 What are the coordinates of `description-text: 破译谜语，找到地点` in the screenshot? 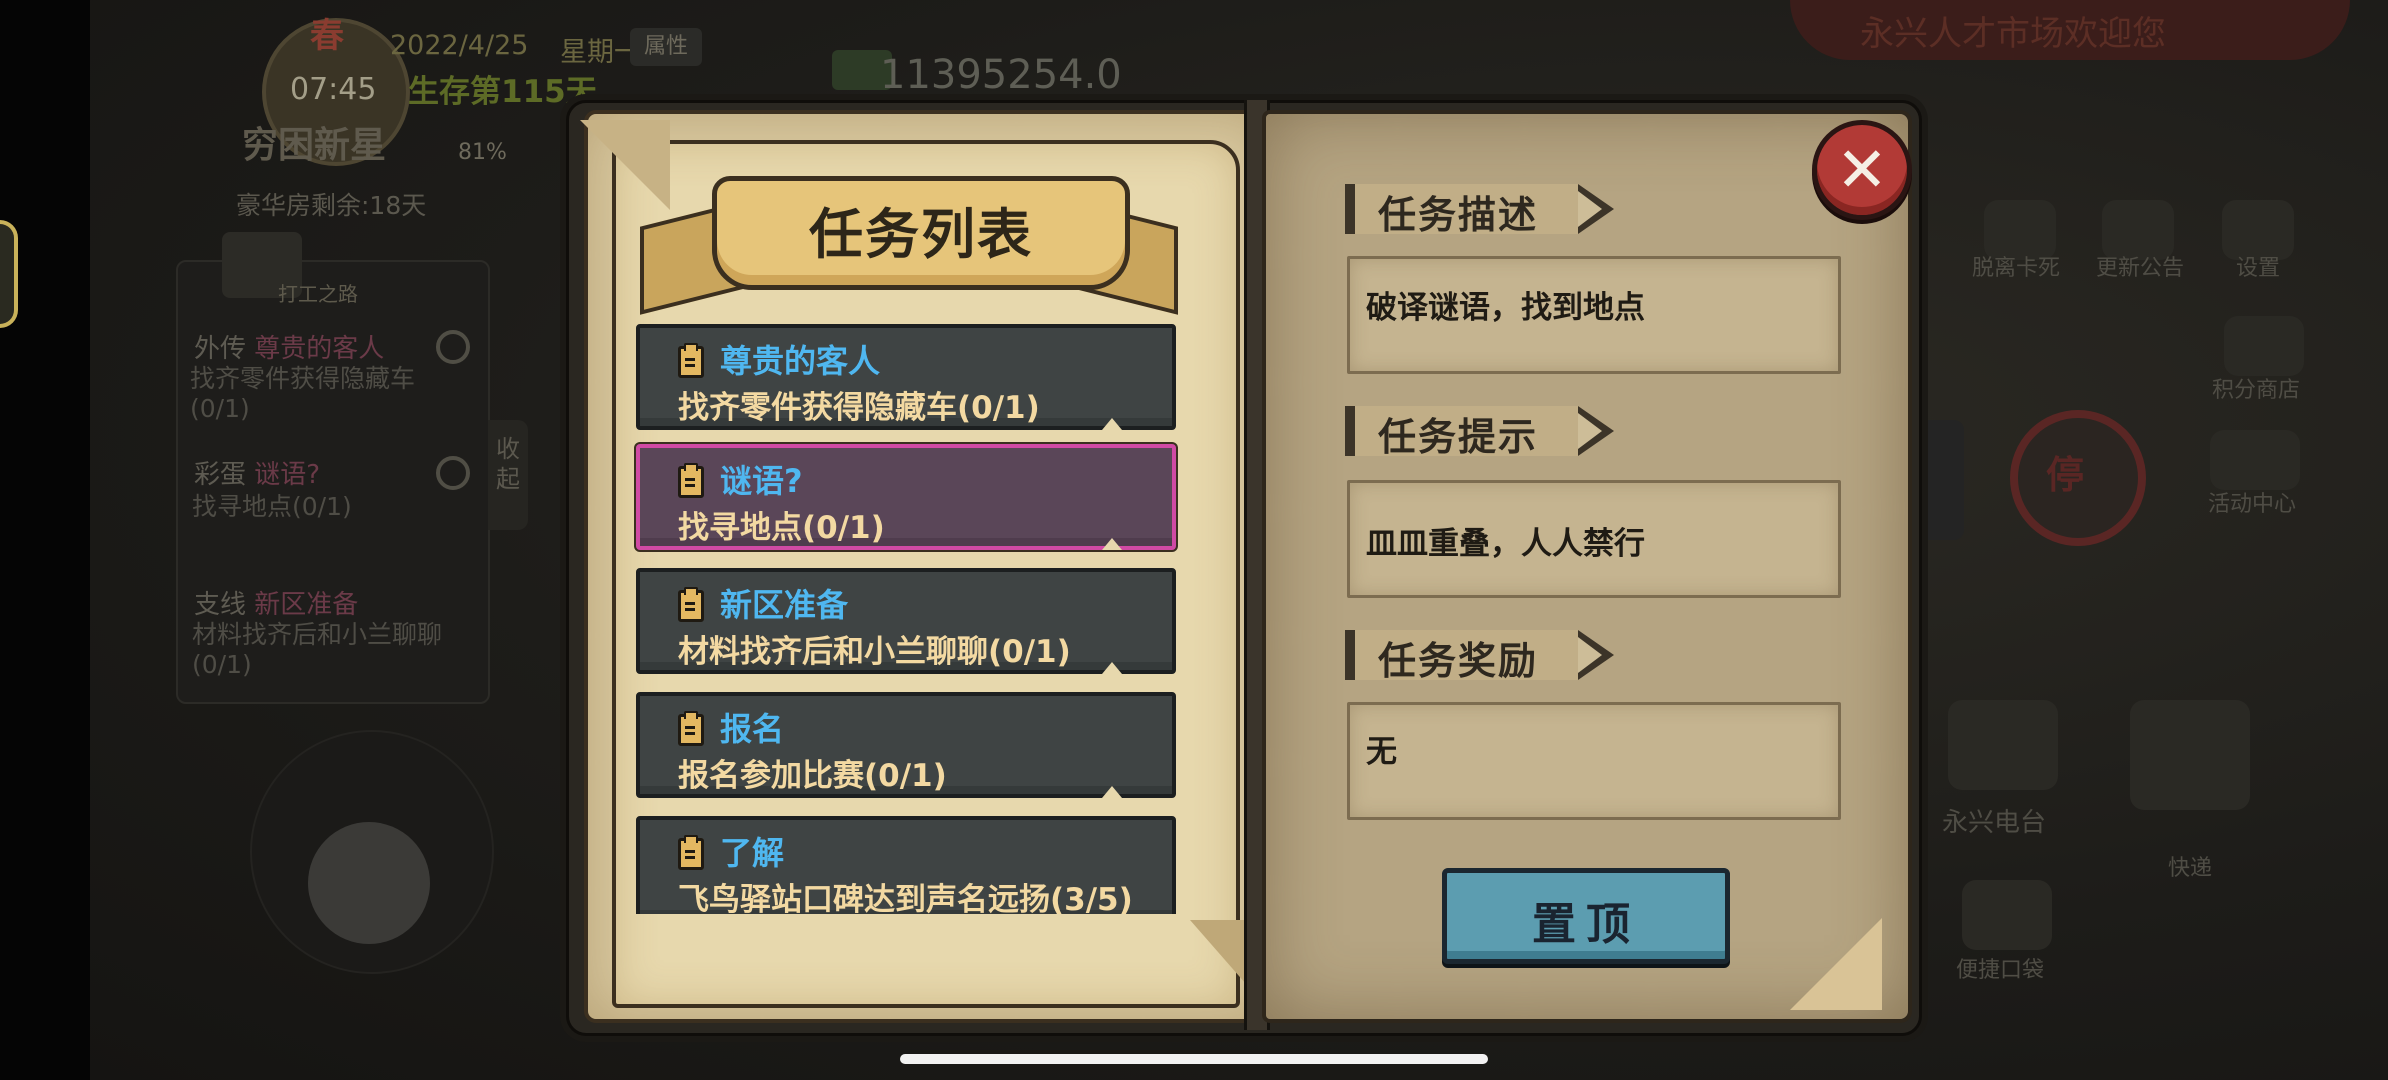 It's located at (1505, 308).